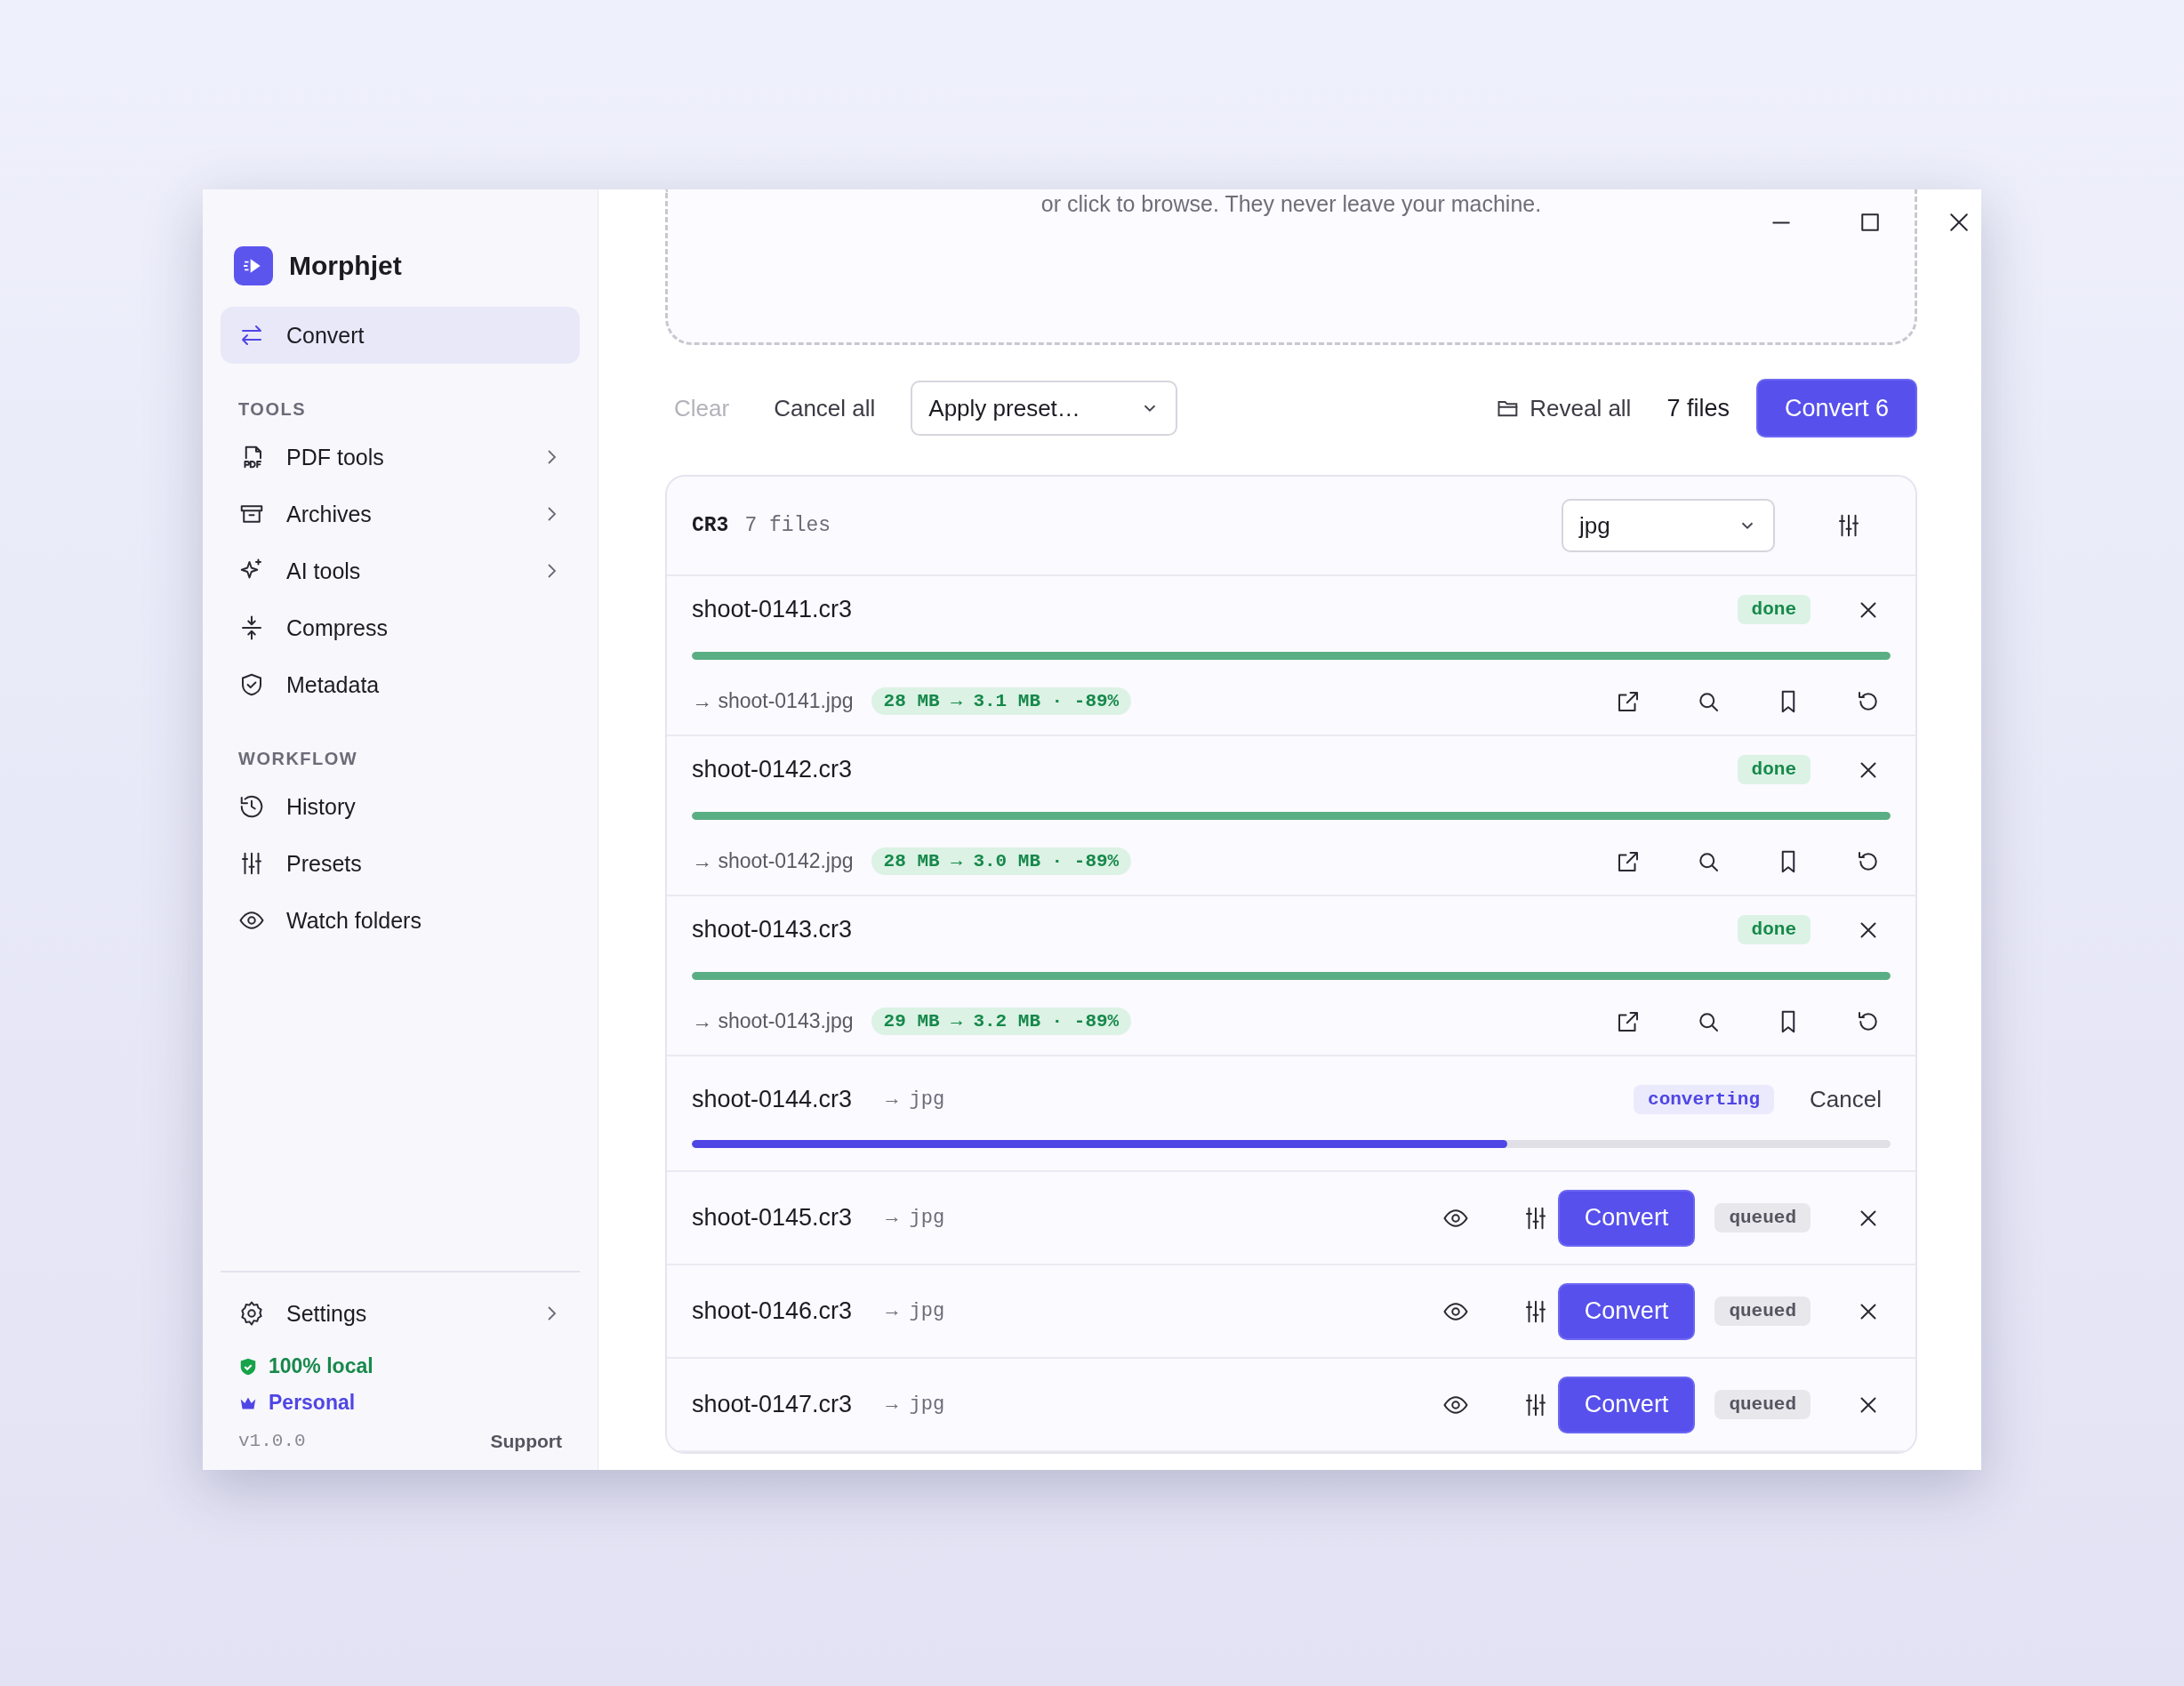 This screenshot has height=1686, width=2184. I want to click on output-file-name: → shoot-0143.jpg, so click(773, 1021).